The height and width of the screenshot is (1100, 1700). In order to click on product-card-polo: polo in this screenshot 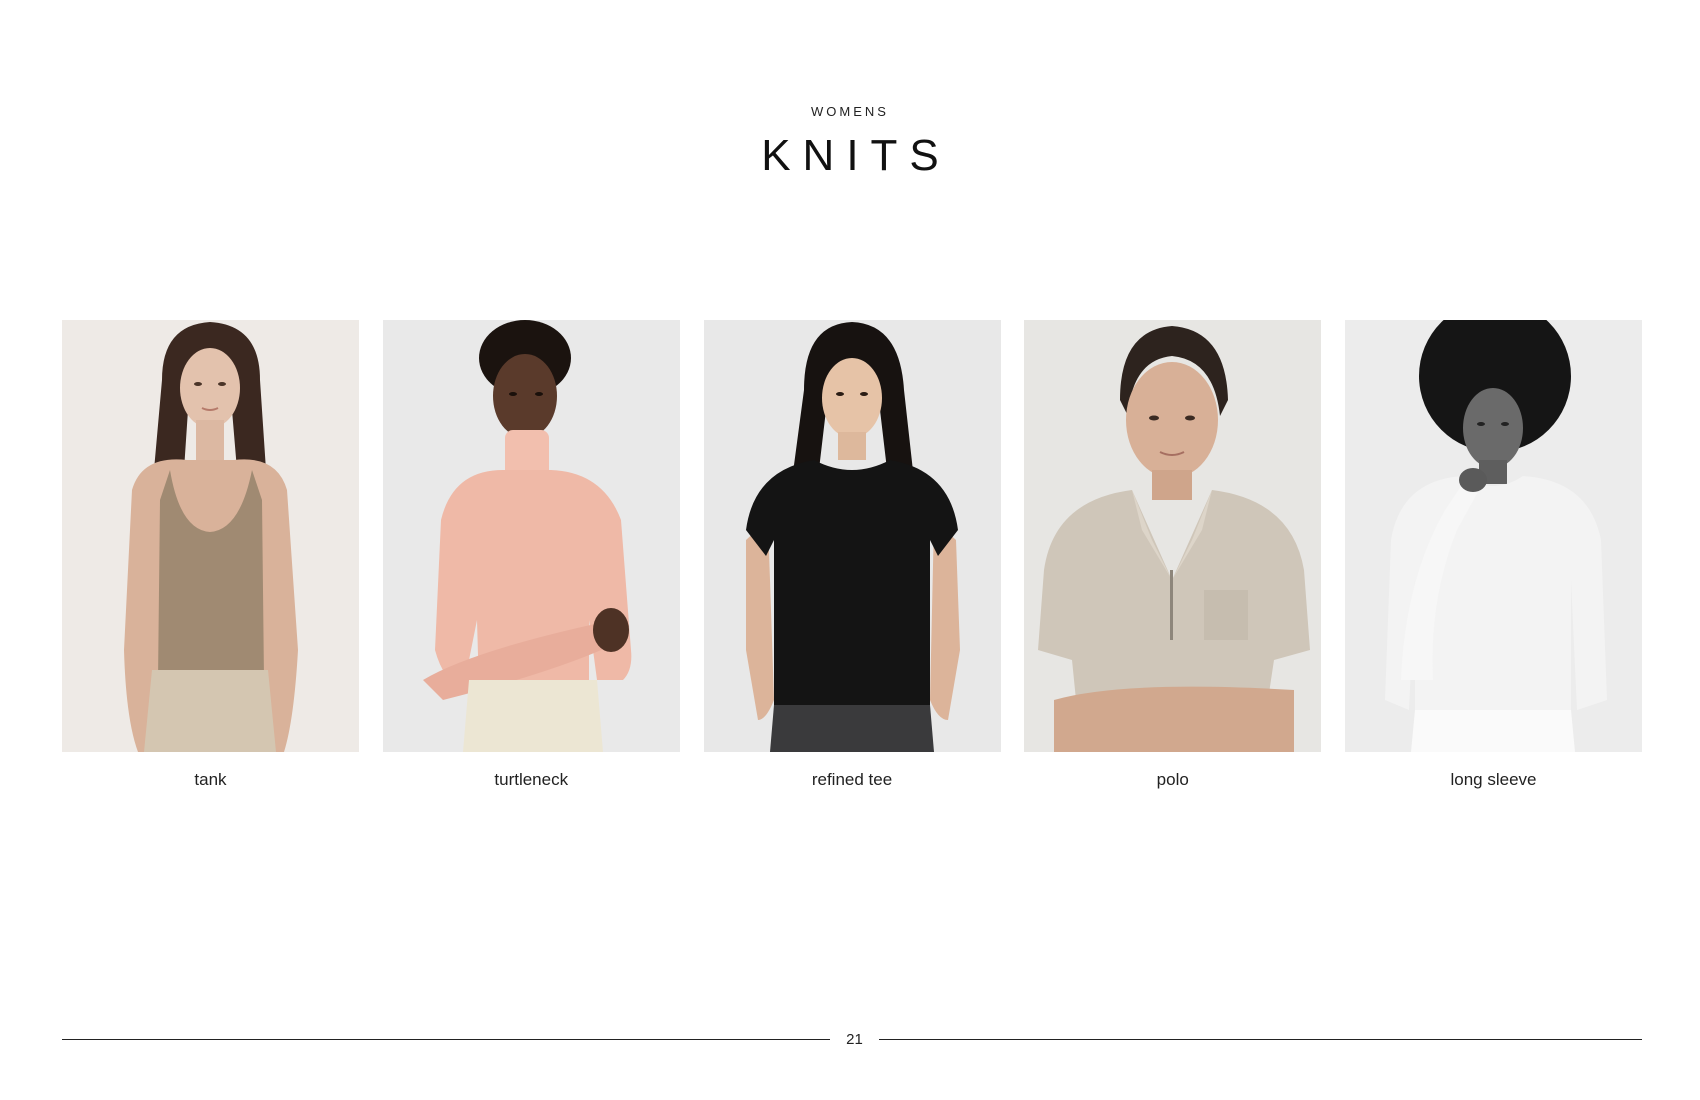, I will do `click(1173, 555)`.